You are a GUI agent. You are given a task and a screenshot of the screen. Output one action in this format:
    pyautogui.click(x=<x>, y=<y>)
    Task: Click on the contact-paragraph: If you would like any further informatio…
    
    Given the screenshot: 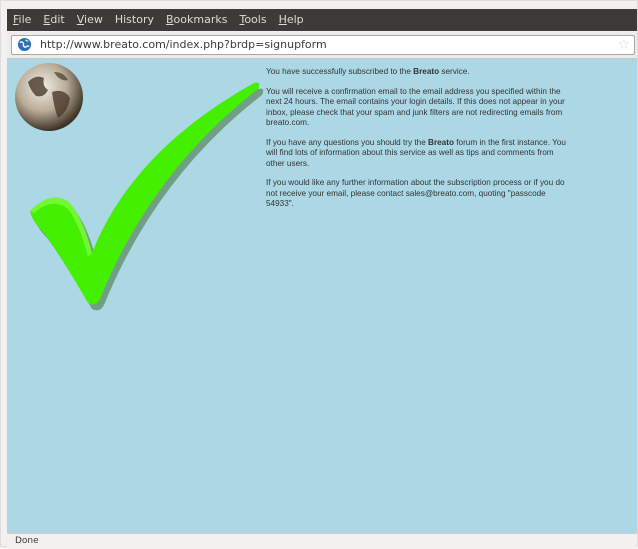 What is the action you would take?
    pyautogui.click(x=415, y=193)
    